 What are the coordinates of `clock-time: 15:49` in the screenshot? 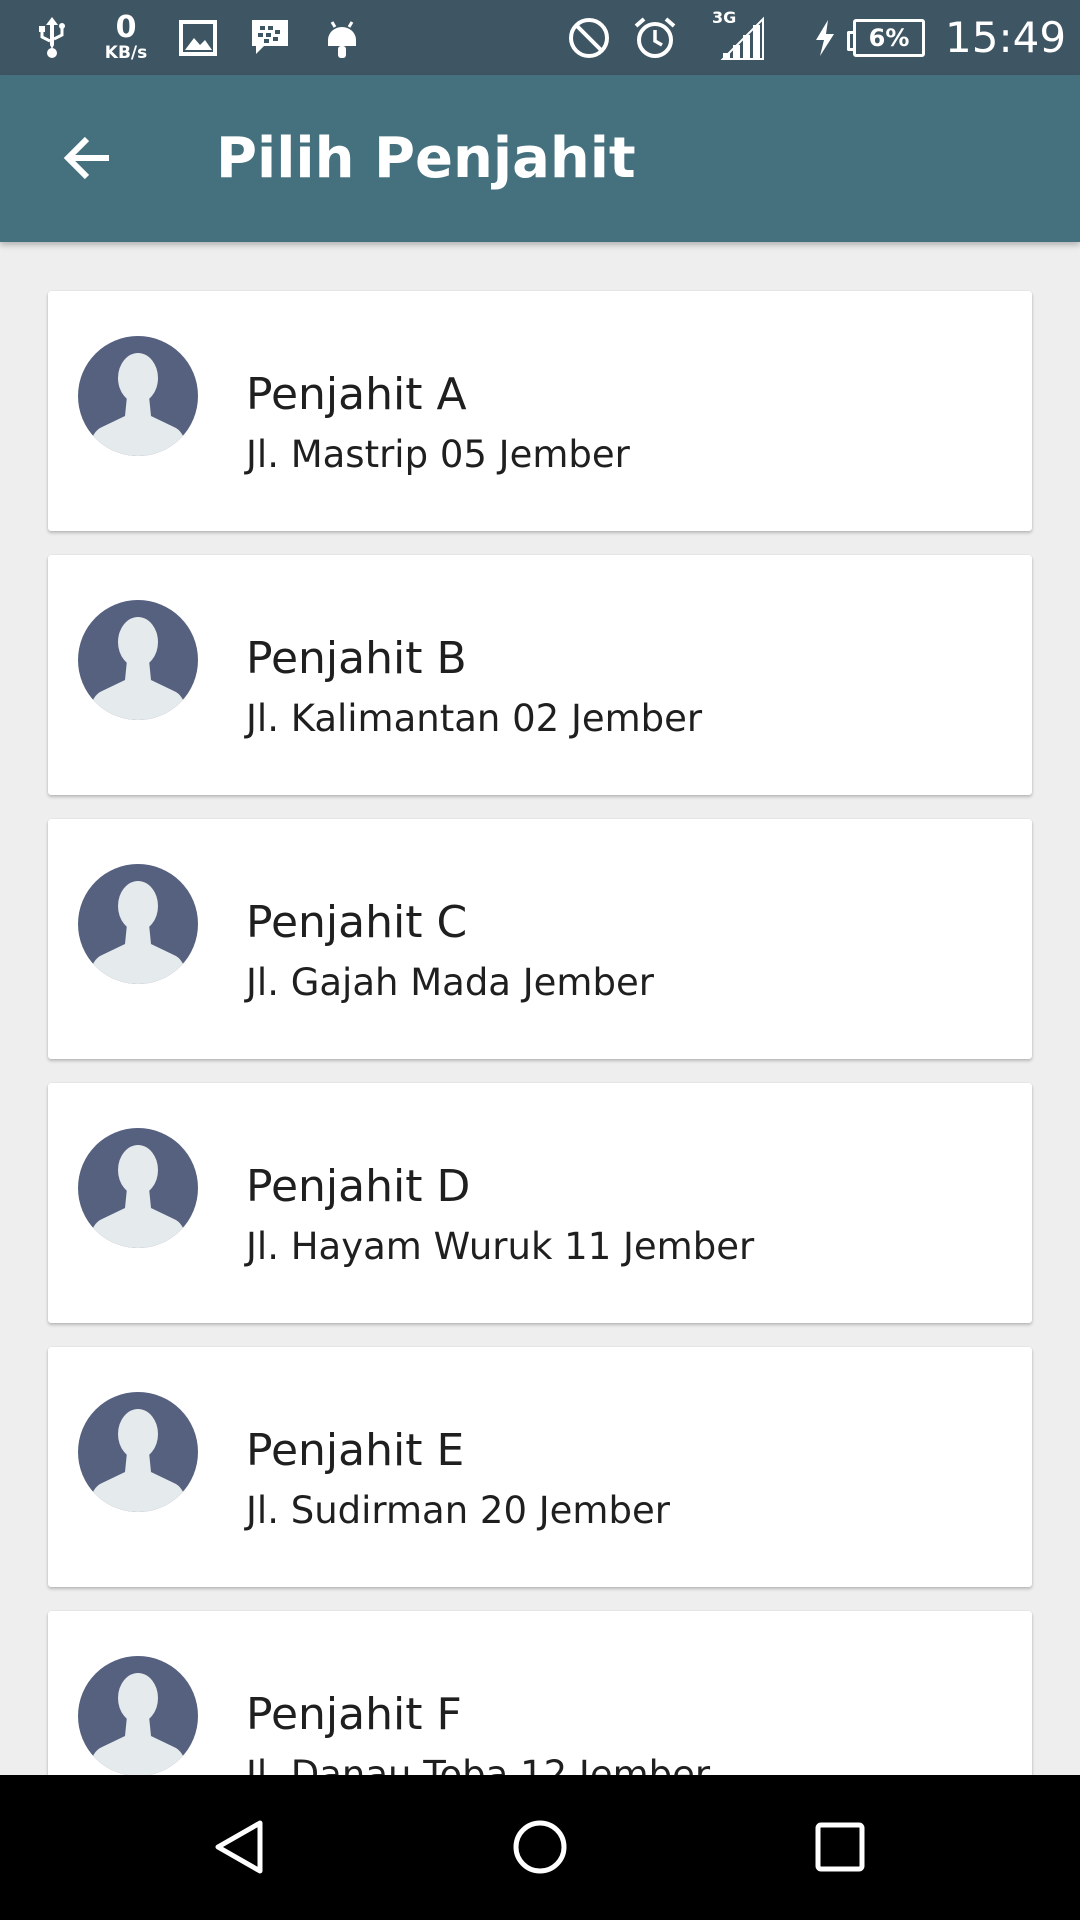 It's located at (1006, 37).